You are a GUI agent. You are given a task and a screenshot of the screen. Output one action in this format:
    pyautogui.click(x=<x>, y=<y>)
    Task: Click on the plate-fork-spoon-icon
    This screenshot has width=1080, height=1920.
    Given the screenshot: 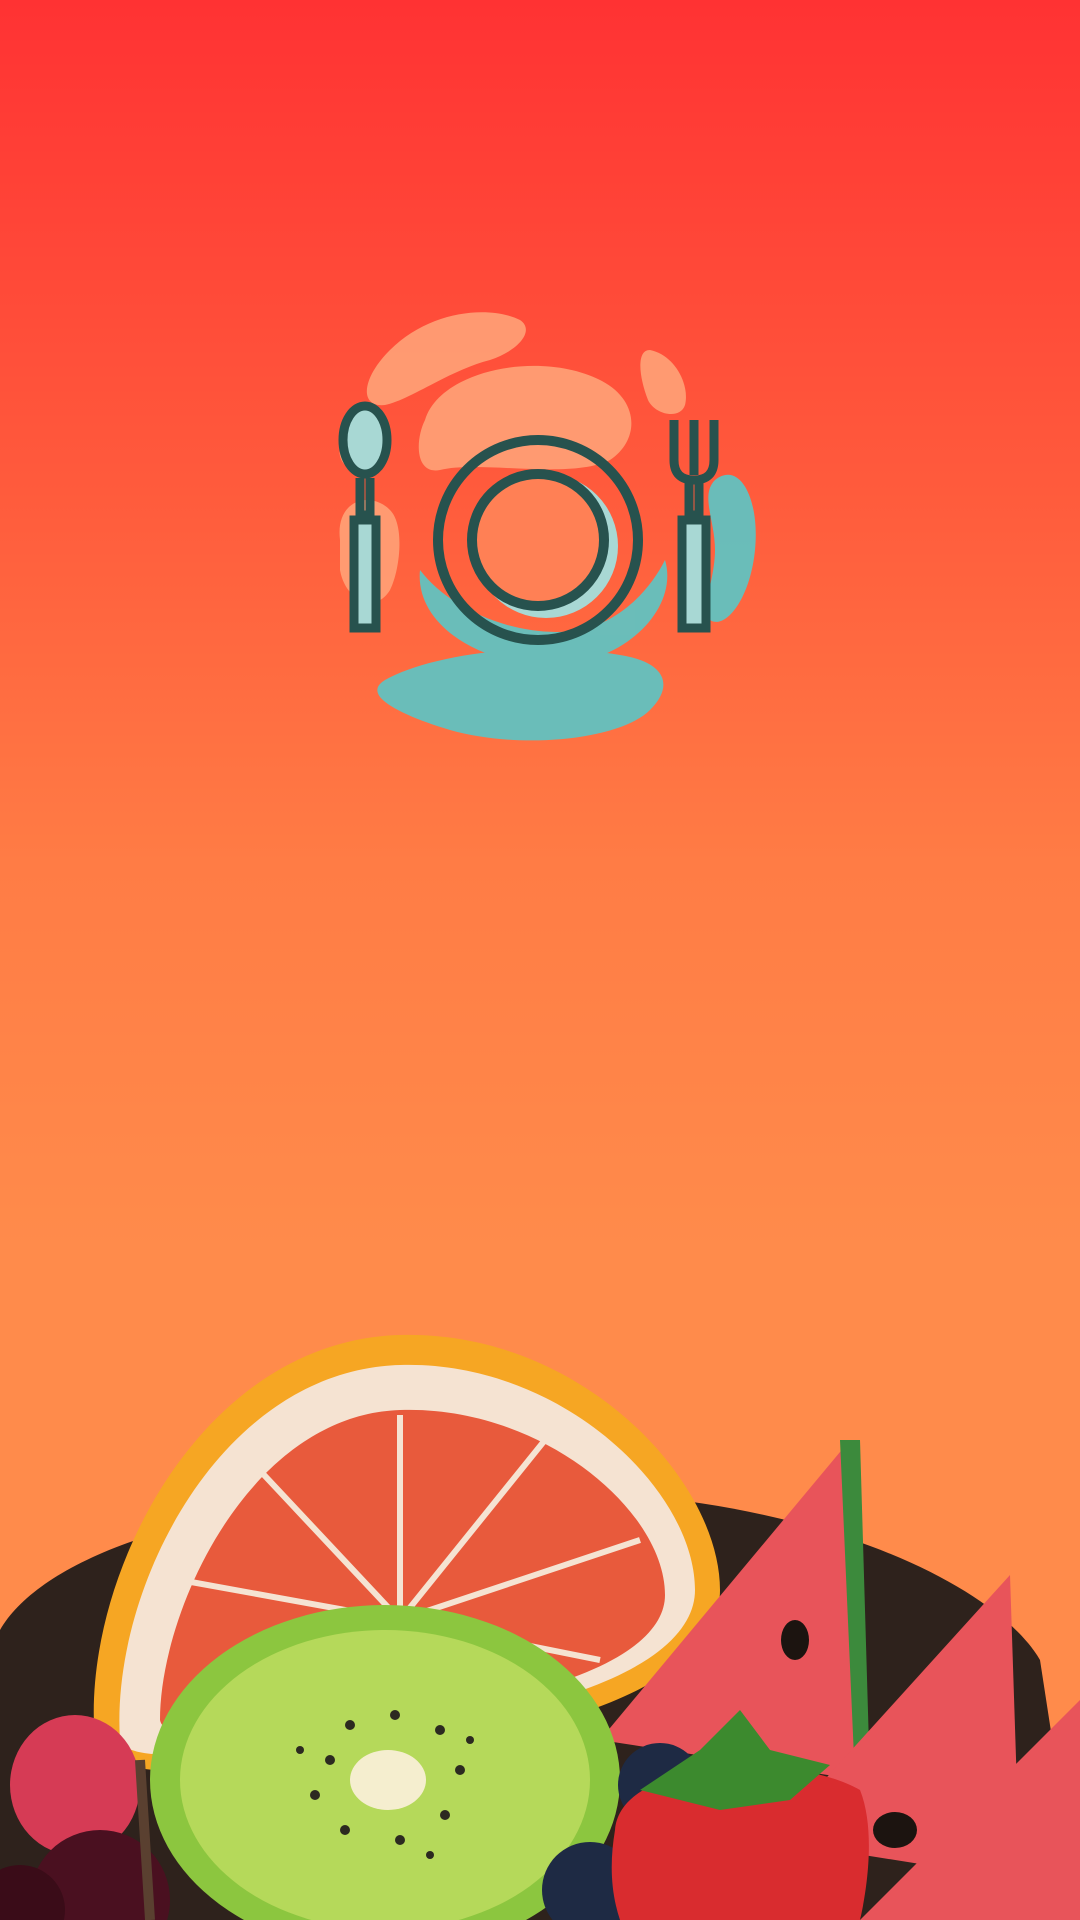 What is the action you would take?
    pyautogui.click(x=547, y=526)
    